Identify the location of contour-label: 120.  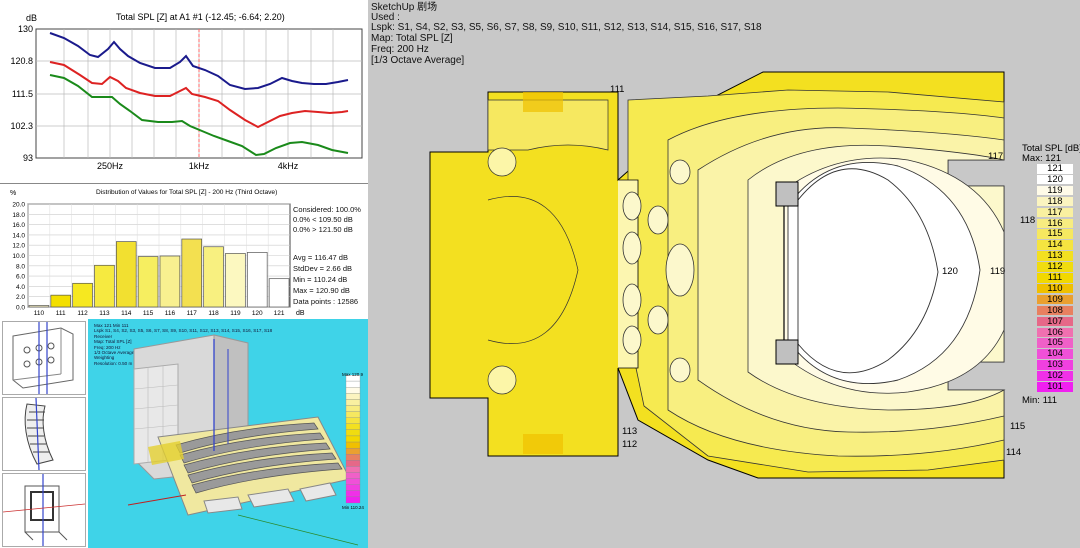
(950, 271).